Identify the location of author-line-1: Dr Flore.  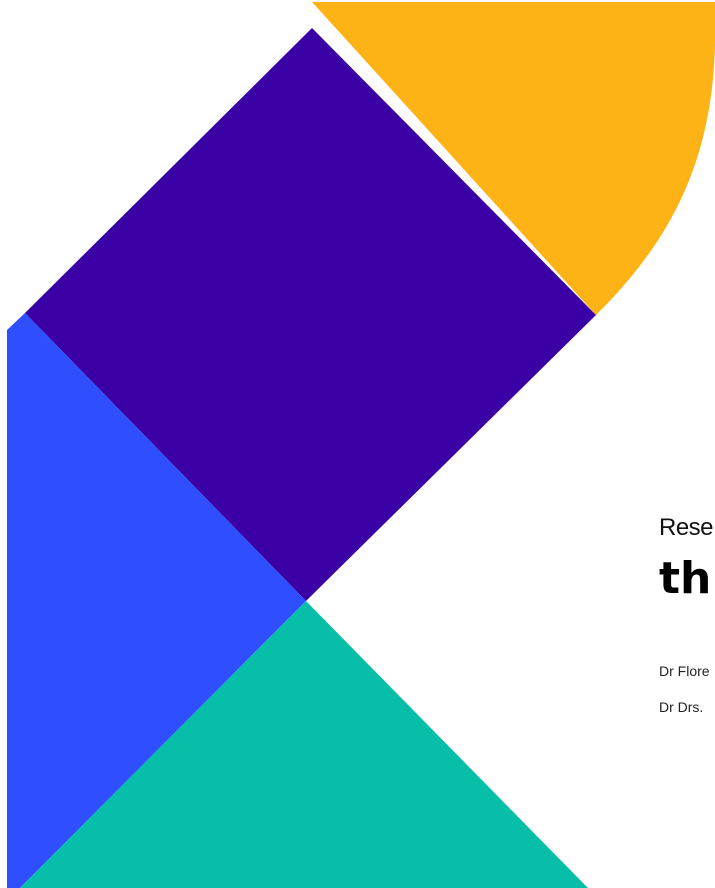
(684, 671).